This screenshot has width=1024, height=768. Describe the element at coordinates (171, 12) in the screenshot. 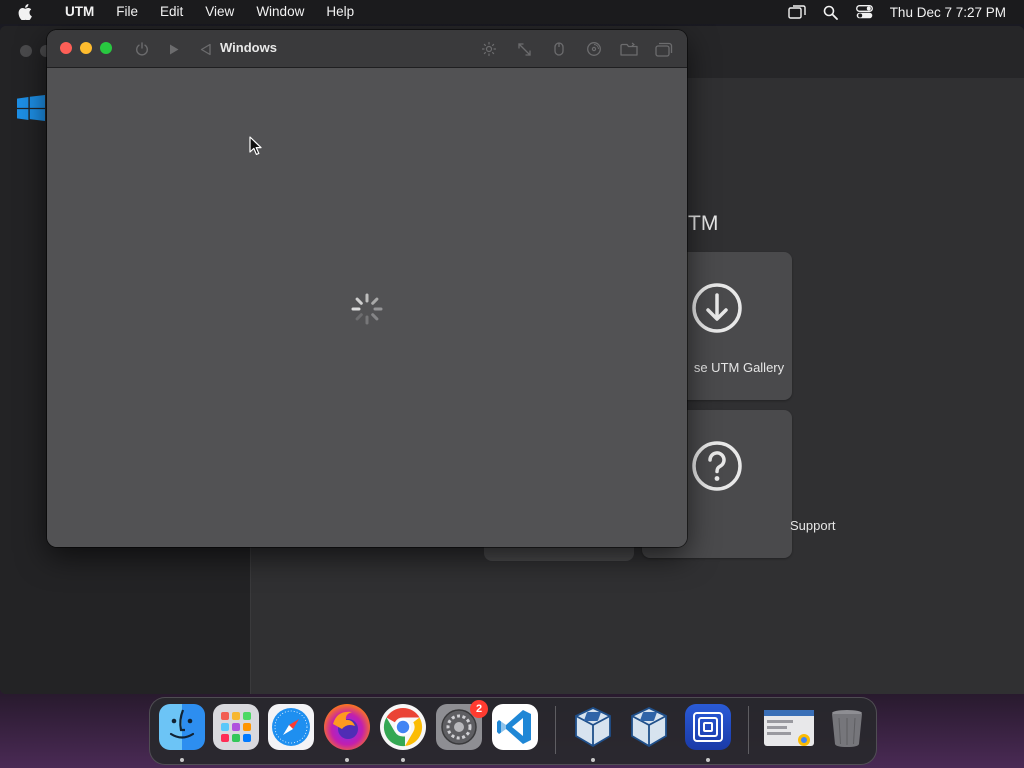

I see `menu-edit: Edit` at that location.